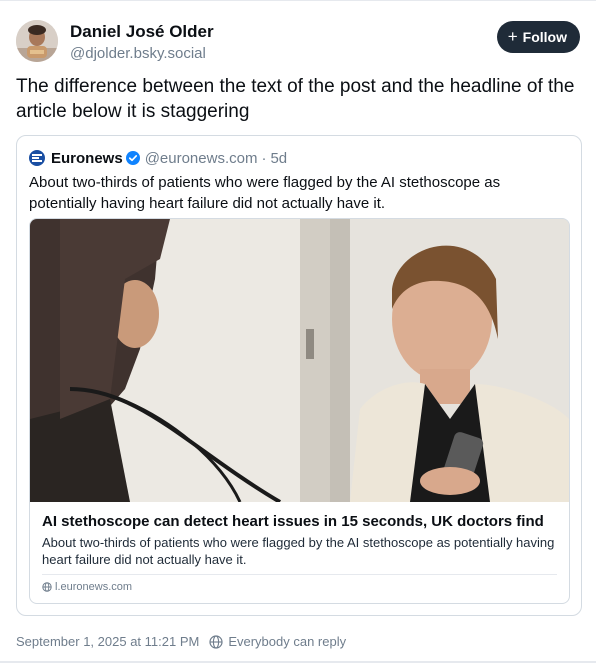  I want to click on author-avatar, so click(37, 41).